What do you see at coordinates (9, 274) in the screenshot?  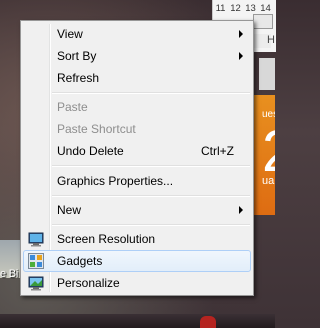 I see `desktop-icon-label: e Bi` at bounding box center [9, 274].